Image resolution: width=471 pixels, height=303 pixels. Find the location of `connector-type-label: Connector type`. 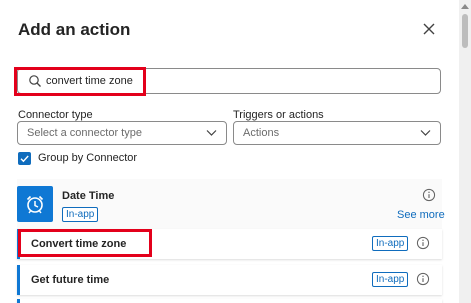

connector-type-label: Connector type is located at coordinates (55, 115).